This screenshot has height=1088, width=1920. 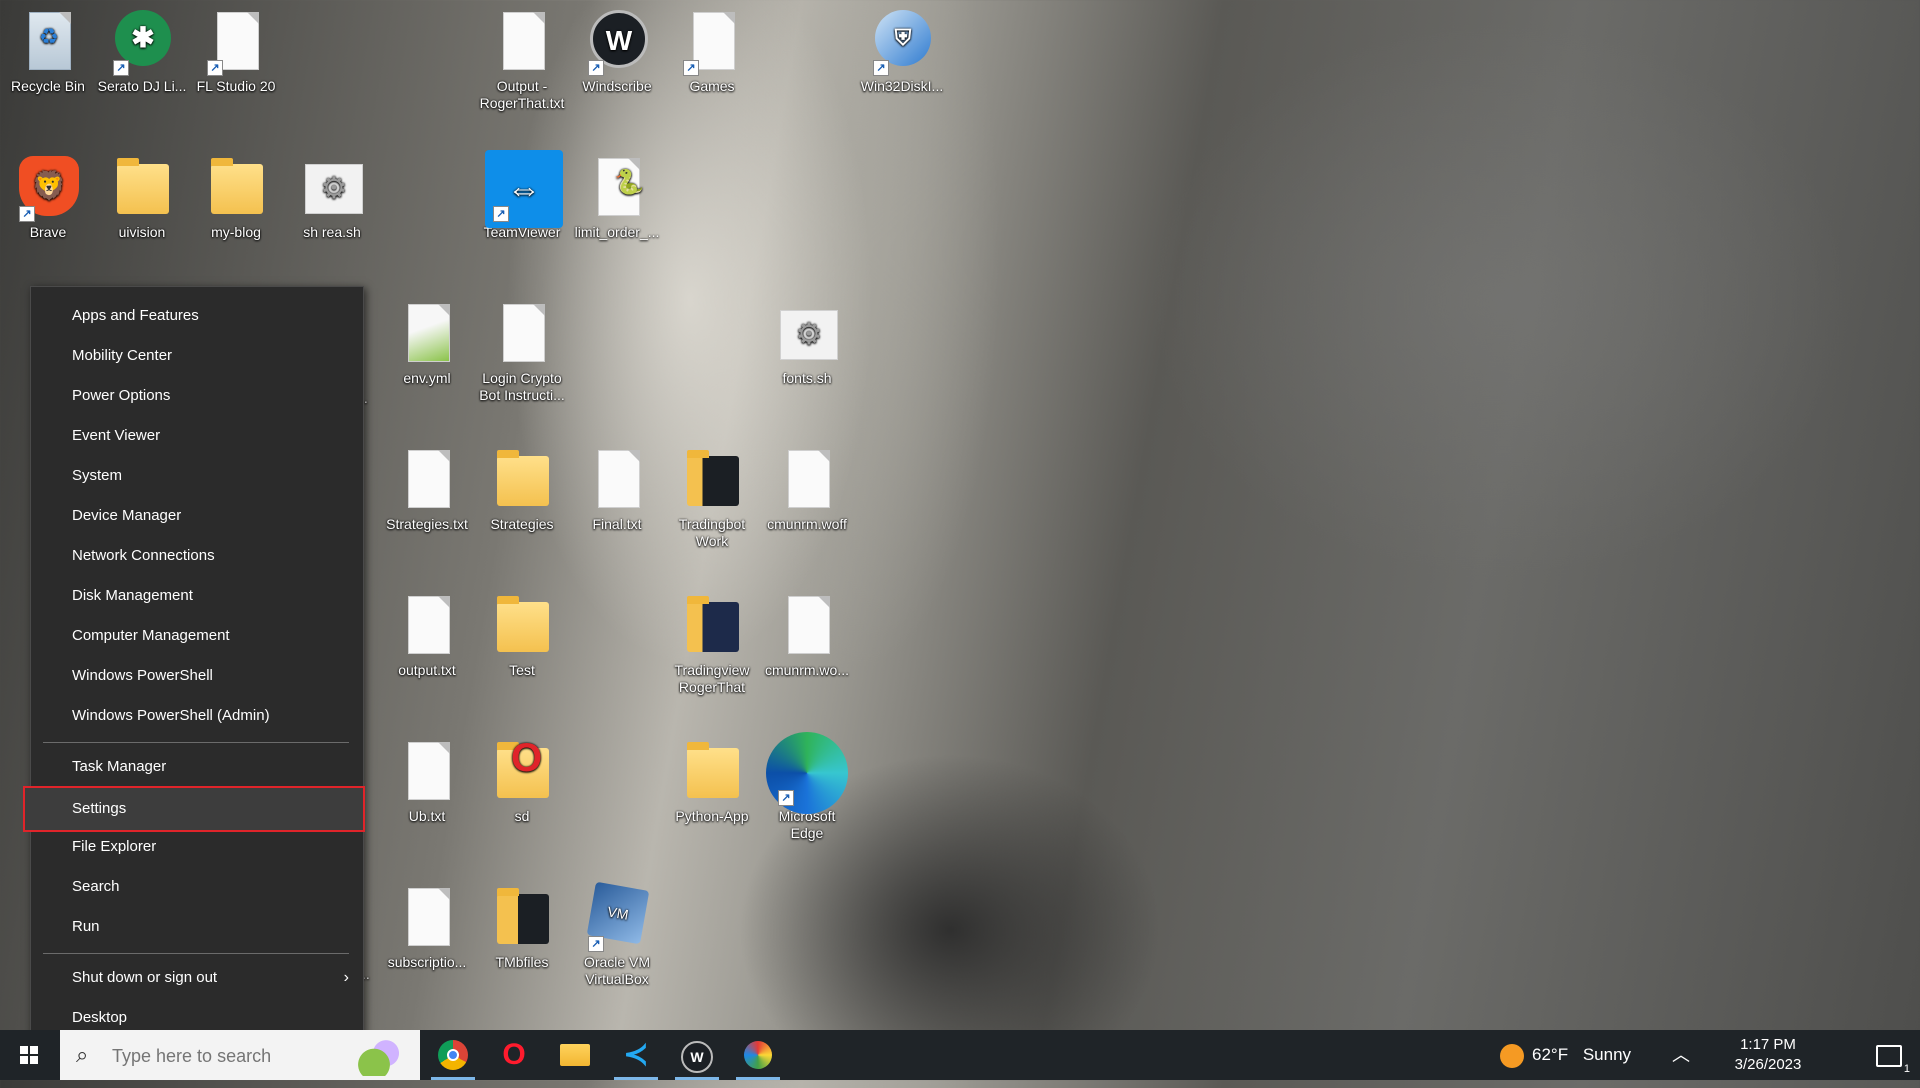 I want to click on desktop-icon-output-rogerthat: Output - RogerThat.txt, so click(x=522, y=57).